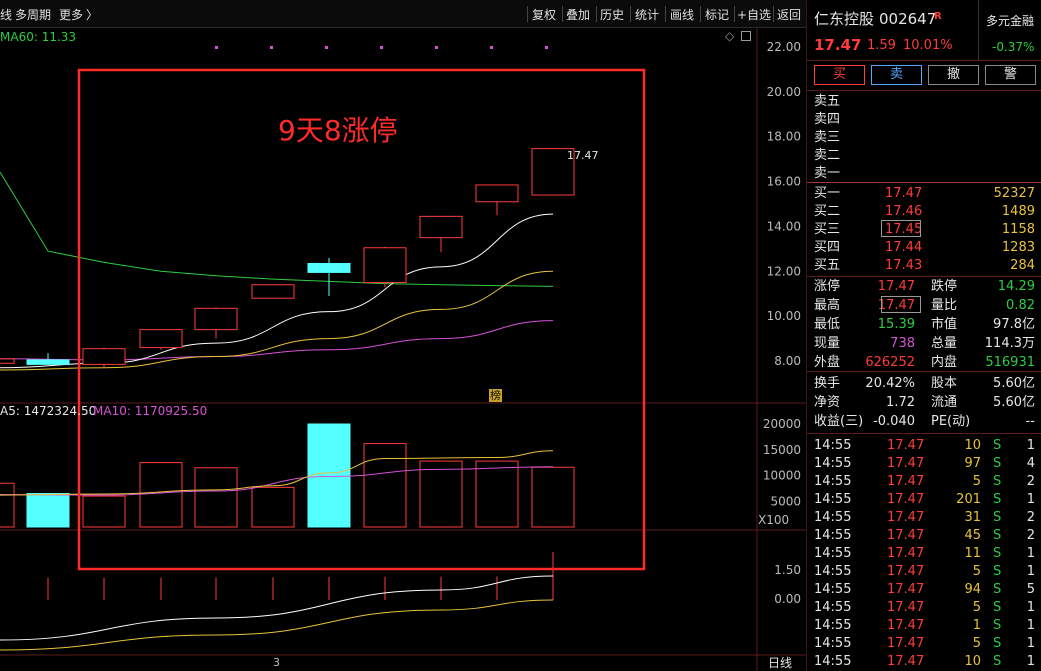 Image resolution: width=1041 pixels, height=671 pixels. What do you see at coordinates (277, 229) in the screenshot?
I see `ma60-line` at bounding box center [277, 229].